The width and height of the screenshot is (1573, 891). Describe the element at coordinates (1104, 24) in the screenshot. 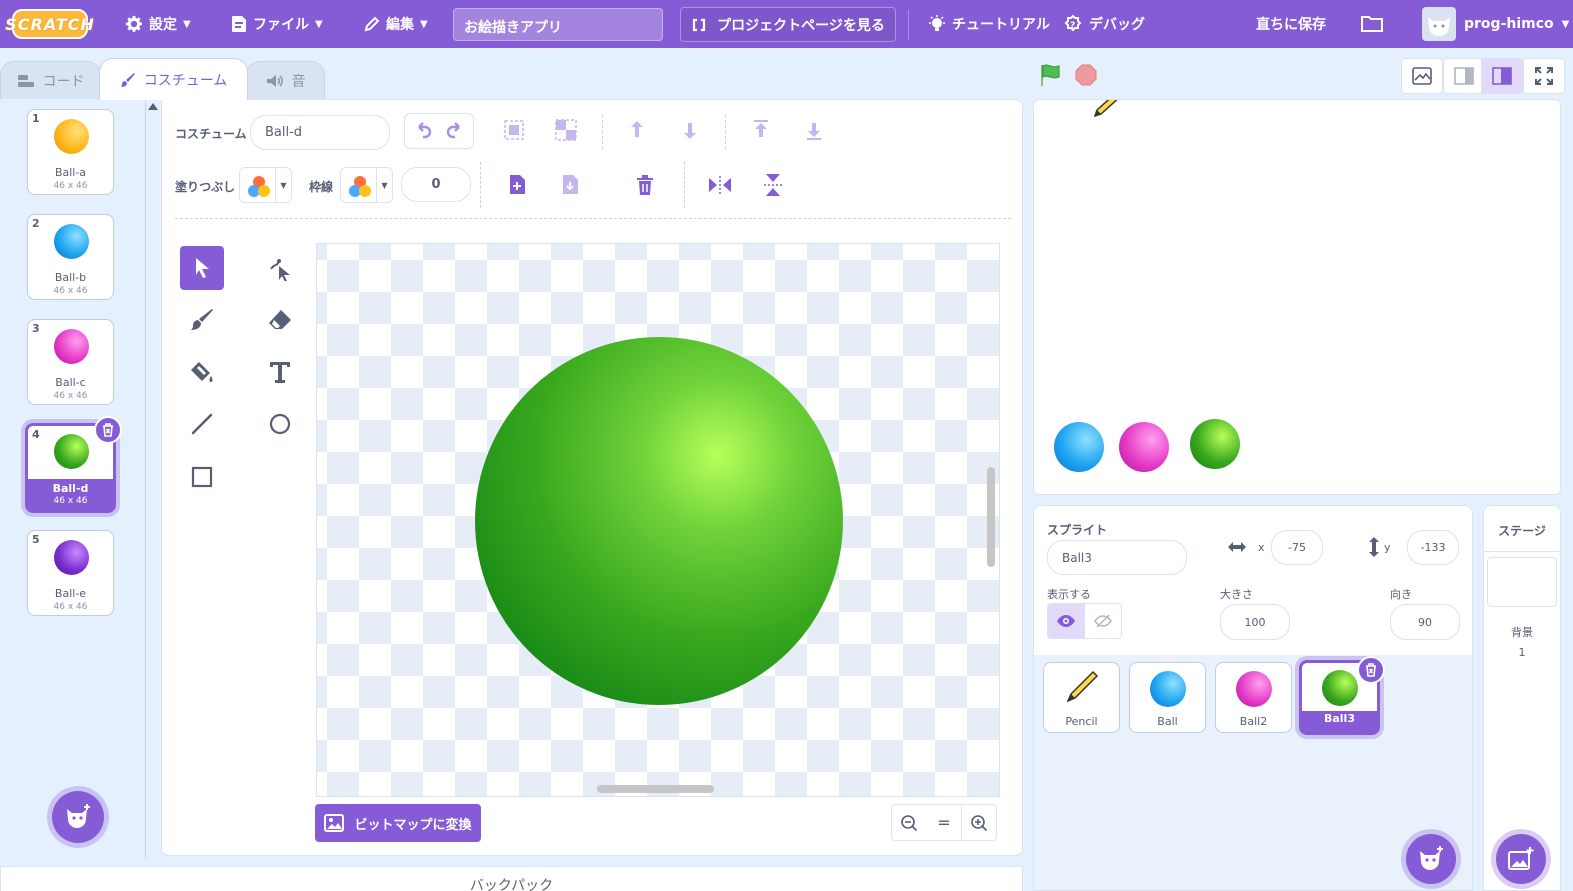

I see `debug-menu: ? デバッグ` at that location.